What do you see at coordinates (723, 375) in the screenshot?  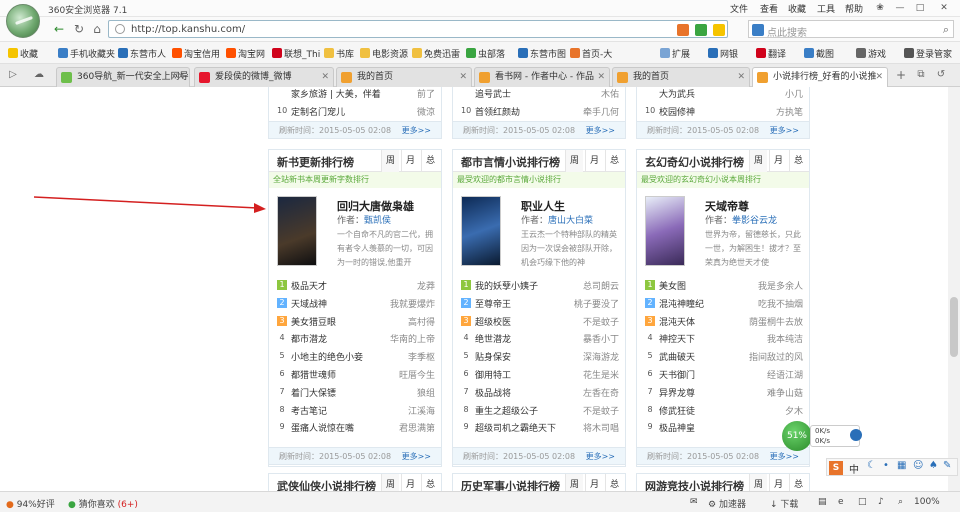 I see `list-item: 6 天书御门 经语江湖` at bounding box center [723, 375].